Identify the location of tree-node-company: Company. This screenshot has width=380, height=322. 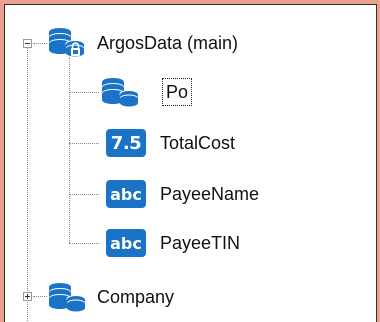
(110, 297).